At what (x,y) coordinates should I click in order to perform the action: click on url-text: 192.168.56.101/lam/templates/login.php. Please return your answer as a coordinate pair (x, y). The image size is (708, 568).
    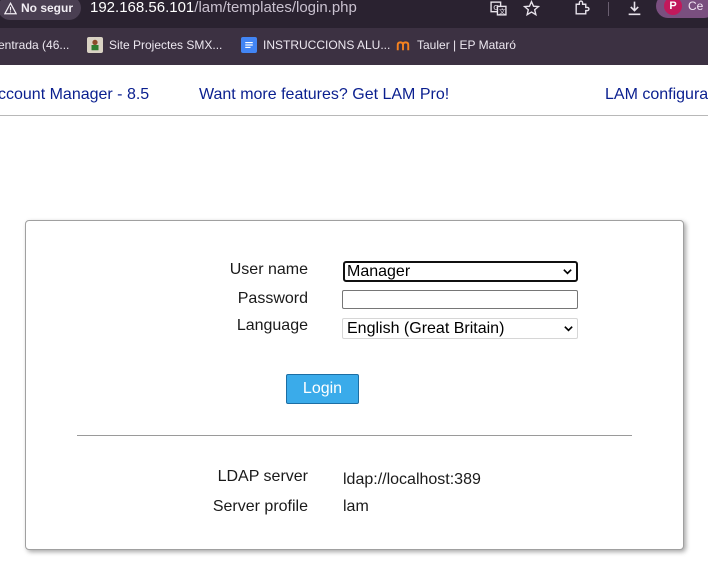
    Looking at the image, I should click on (223, 8).